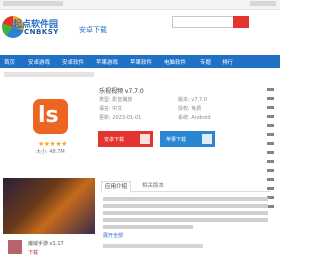 The height and width of the screenshot is (260, 320). What do you see at coordinates (116, 100) in the screenshot?
I see `app-meta: 类型: 影音播放` at bounding box center [116, 100].